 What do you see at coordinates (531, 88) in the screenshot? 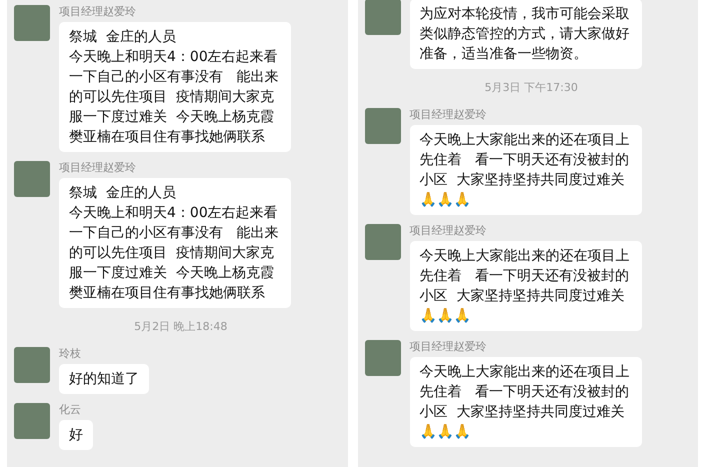
I see `timestamp: 5月3日 下午17:30` at bounding box center [531, 88].